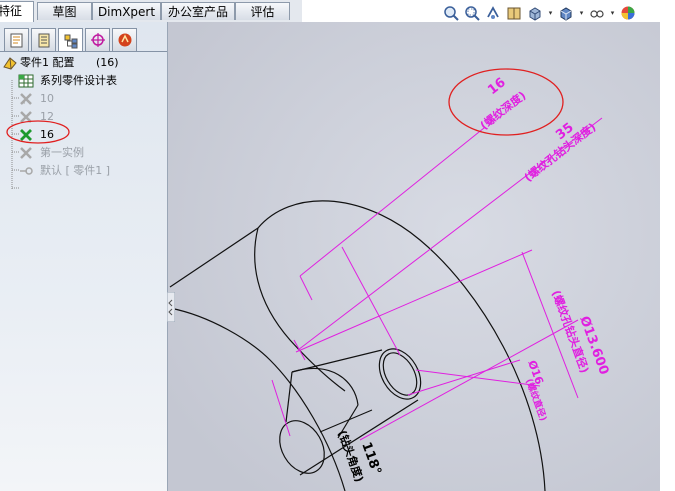 Image resolution: width=675 pixels, height=491 pixels. I want to click on dimxpert-manager-tab, so click(97, 39).